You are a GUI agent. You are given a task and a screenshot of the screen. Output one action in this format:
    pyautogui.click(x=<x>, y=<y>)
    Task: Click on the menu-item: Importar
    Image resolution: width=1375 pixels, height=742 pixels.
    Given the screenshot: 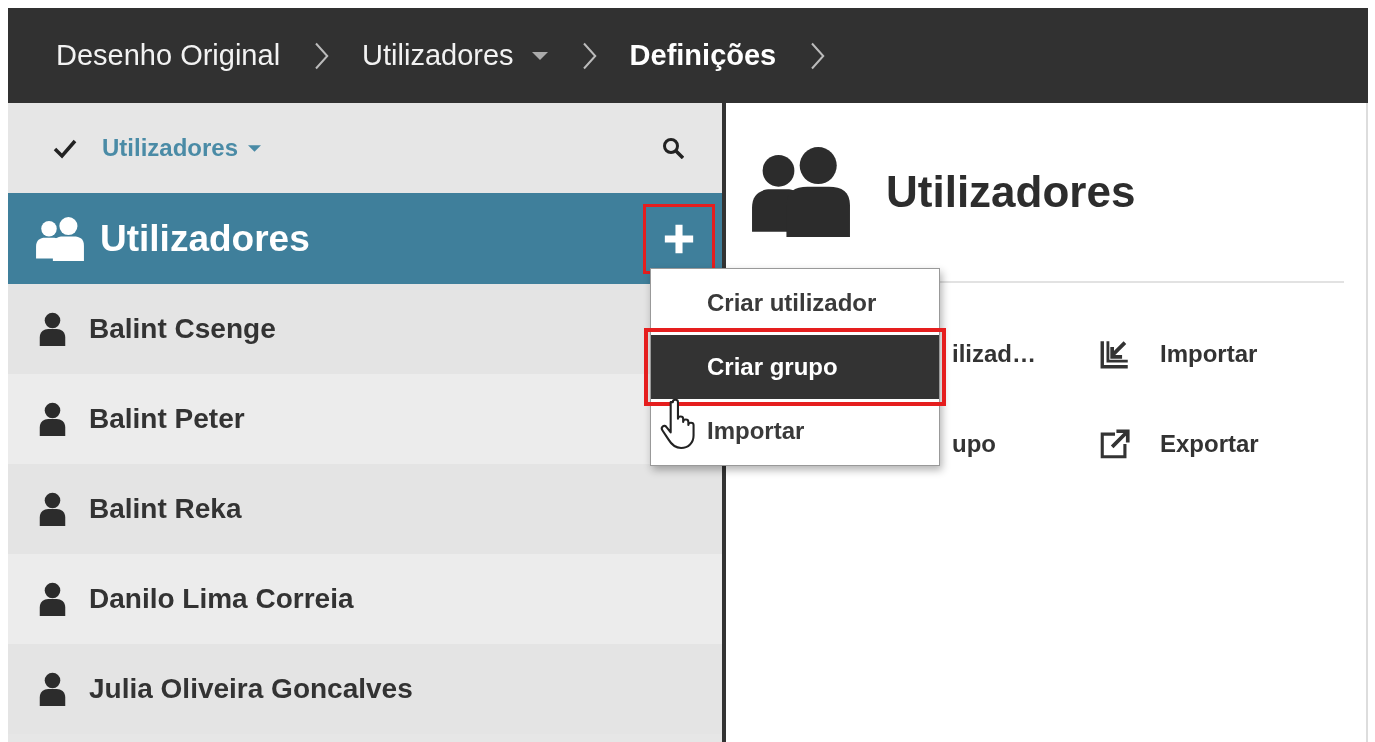 What is the action you would take?
    pyautogui.click(x=795, y=431)
    